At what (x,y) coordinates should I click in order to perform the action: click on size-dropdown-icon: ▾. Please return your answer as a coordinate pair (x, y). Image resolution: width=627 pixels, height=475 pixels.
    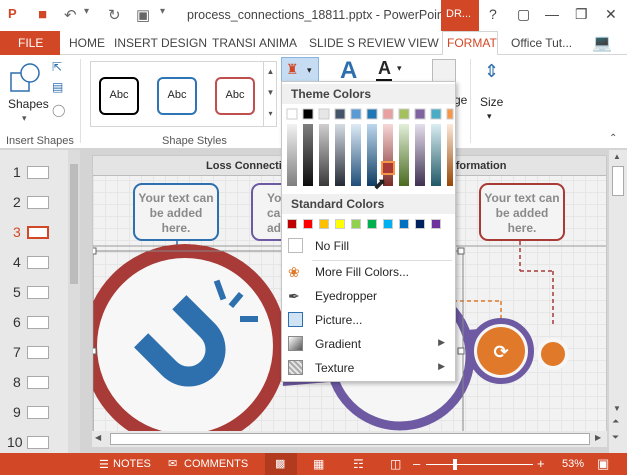
    Looking at the image, I should click on (489, 116).